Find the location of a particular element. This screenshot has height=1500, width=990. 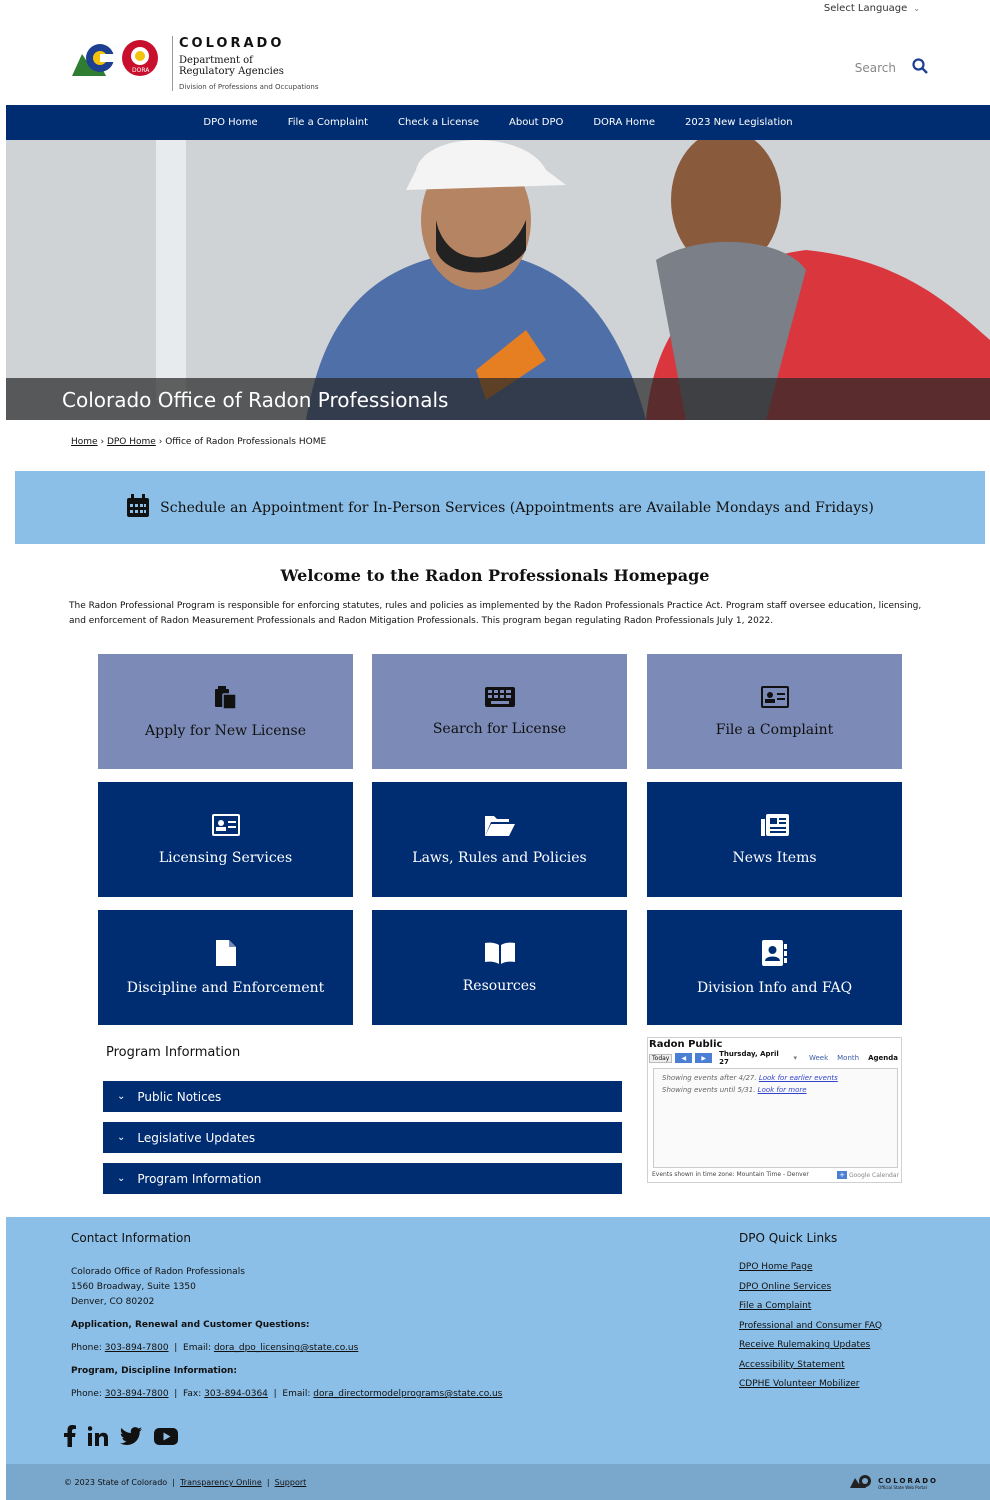

colorado-logo-icon is located at coordinates (861, 1483).